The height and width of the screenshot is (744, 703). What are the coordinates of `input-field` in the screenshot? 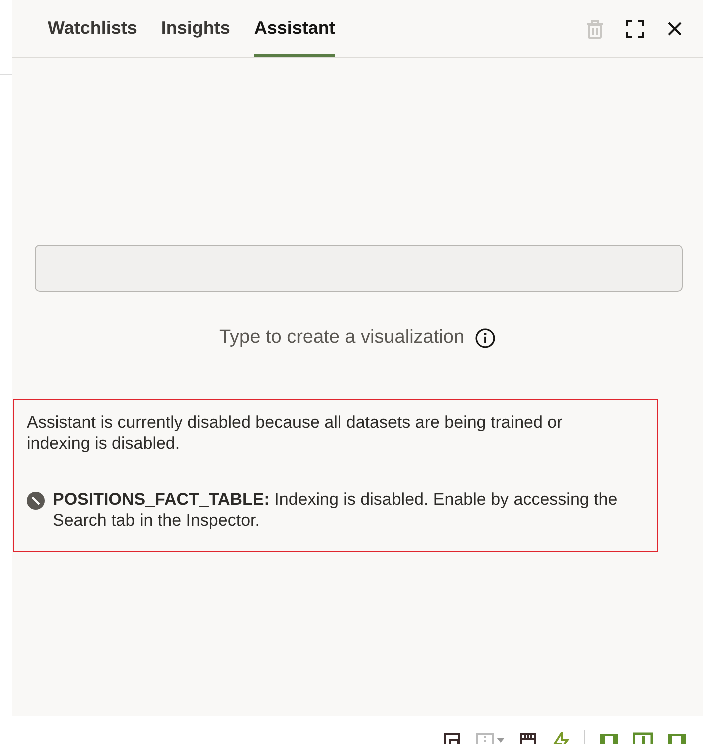 It's located at (359, 268).